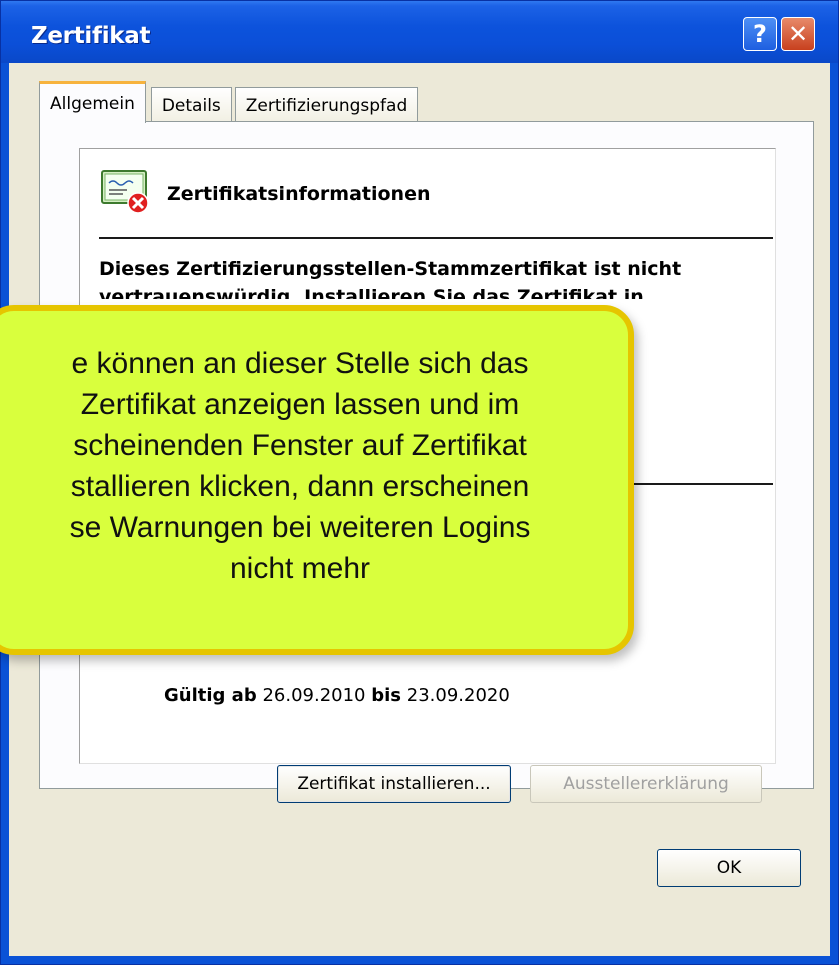 The width and height of the screenshot is (839, 965). What do you see at coordinates (210, 695) in the screenshot?
I see `valid-from-label: Gültig ab` at bounding box center [210, 695].